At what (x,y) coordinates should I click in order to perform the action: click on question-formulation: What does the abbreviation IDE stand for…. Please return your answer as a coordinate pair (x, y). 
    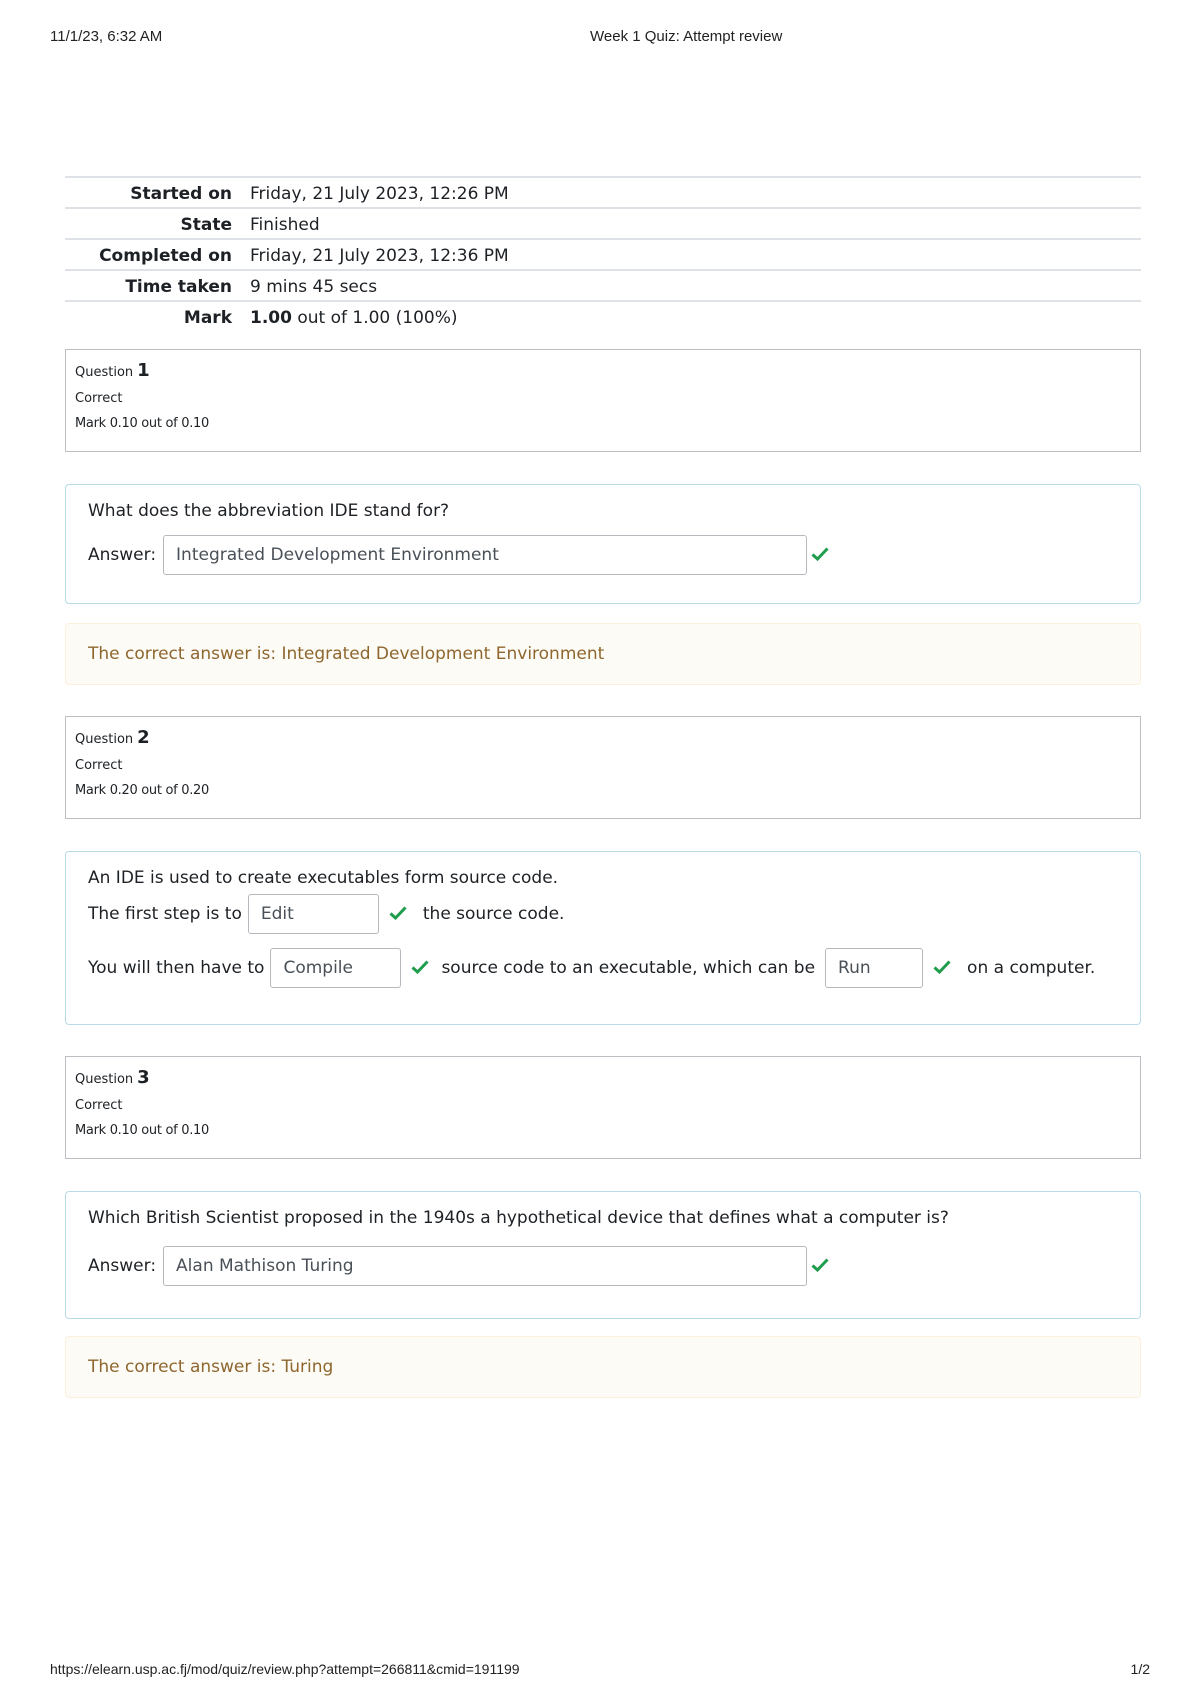
    Looking at the image, I should click on (603, 544).